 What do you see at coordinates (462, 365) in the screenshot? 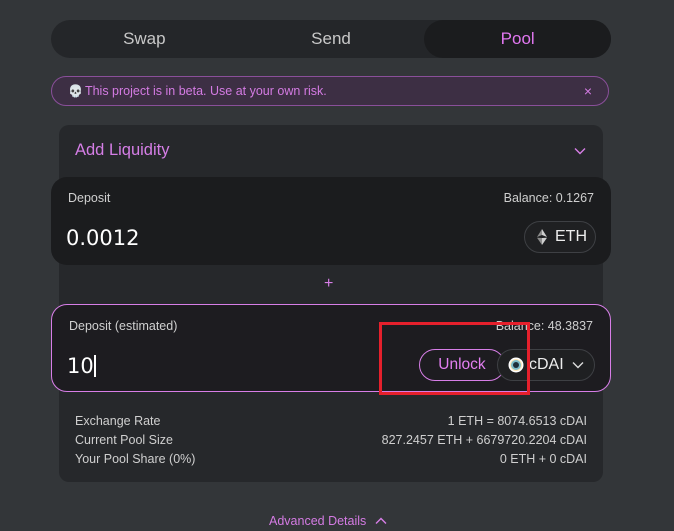
I see `unlock-button: Unlock` at bounding box center [462, 365].